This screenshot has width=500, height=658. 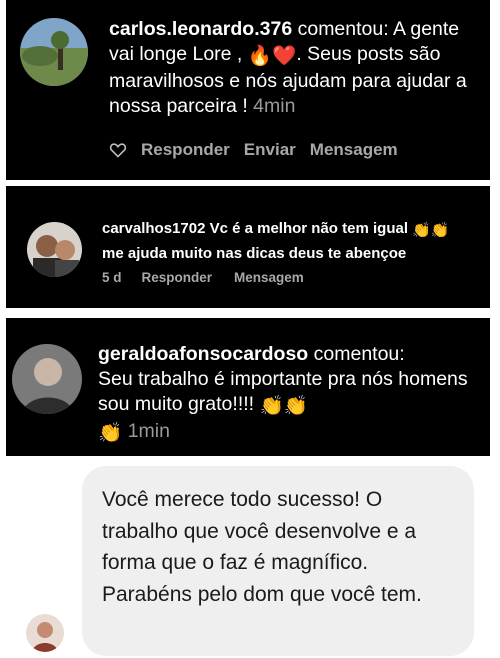 What do you see at coordinates (214, 277) in the screenshot?
I see `comment-actions: 5 d Responder Mensagem` at bounding box center [214, 277].